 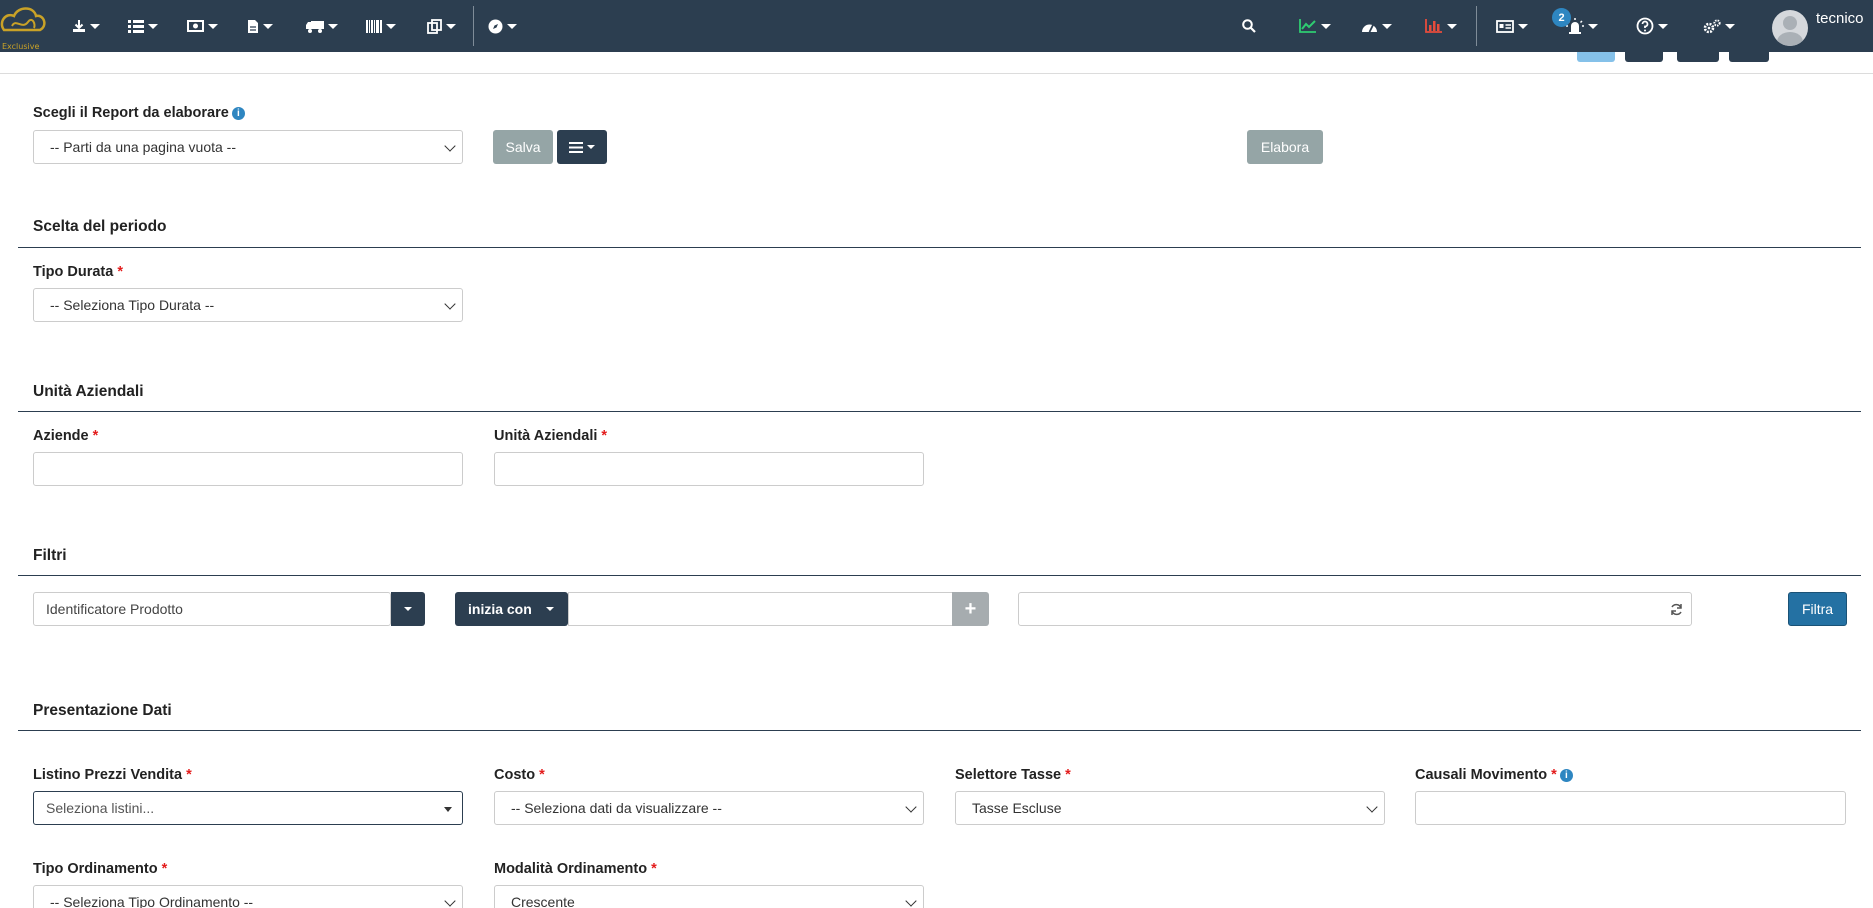 I want to click on section-title-units: Unità Aziendali, so click(x=88, y=391).